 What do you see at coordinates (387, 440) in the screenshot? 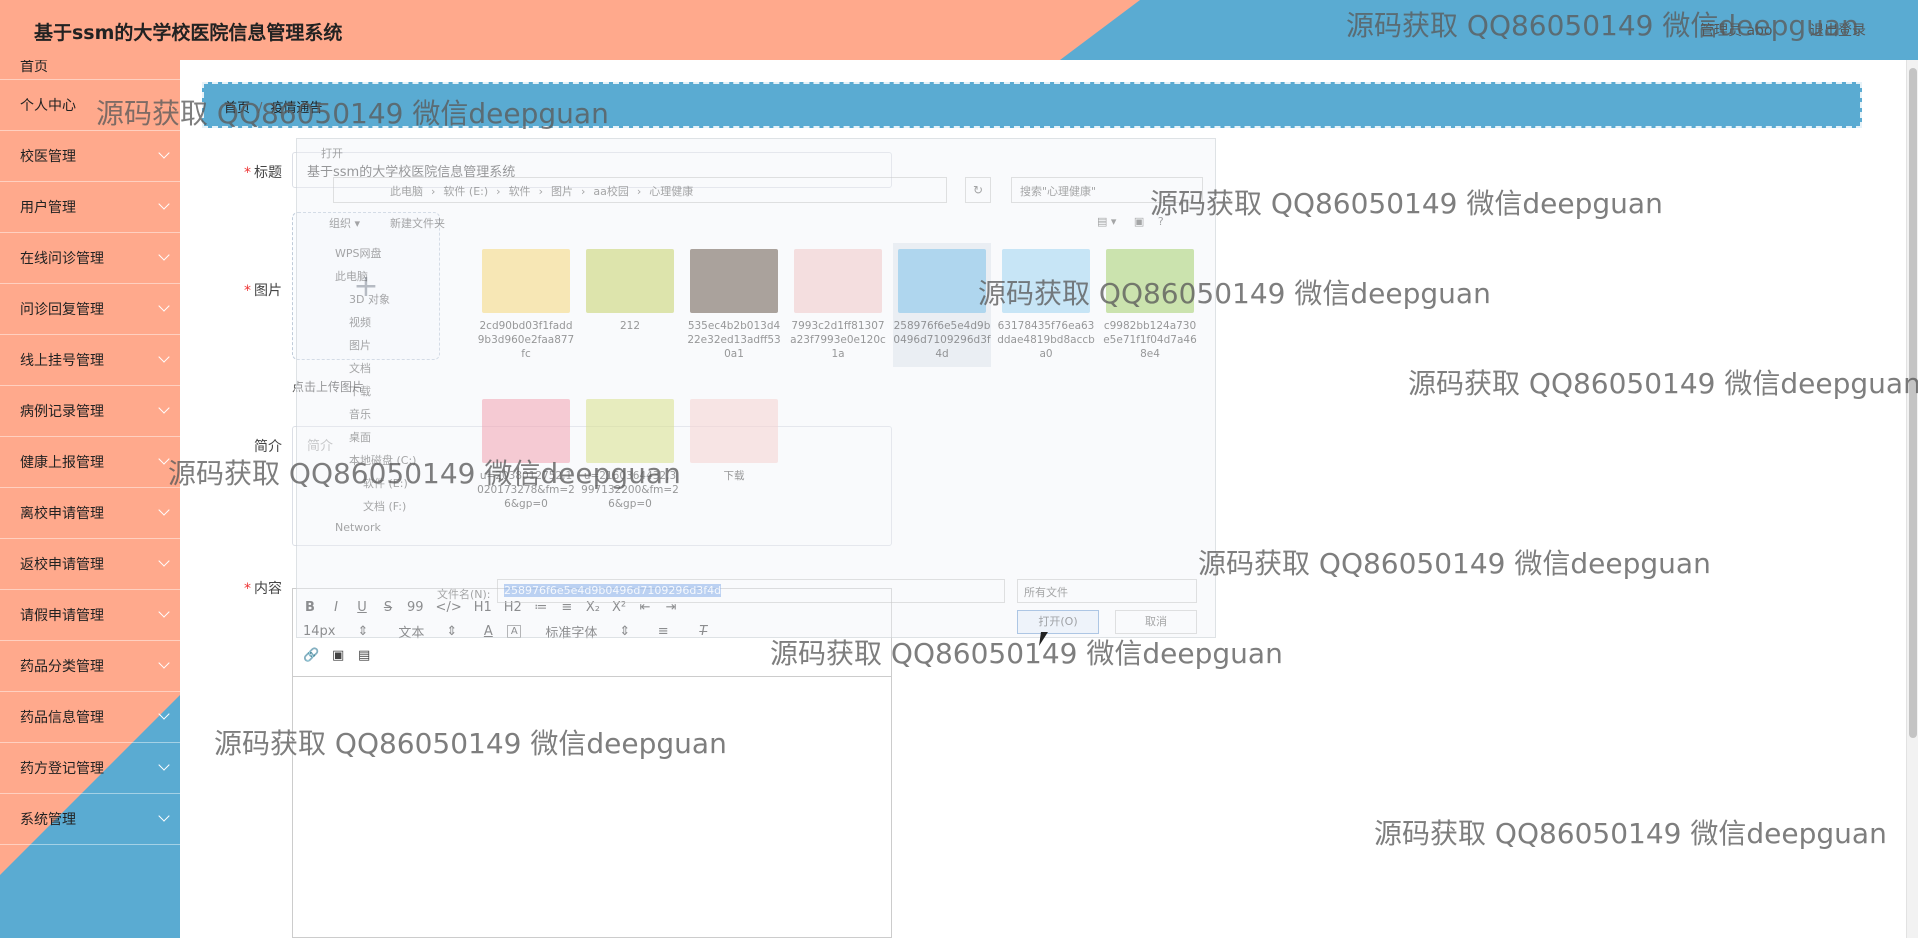
I see `nav-item: 桌面` at bounding box center [387, 440].